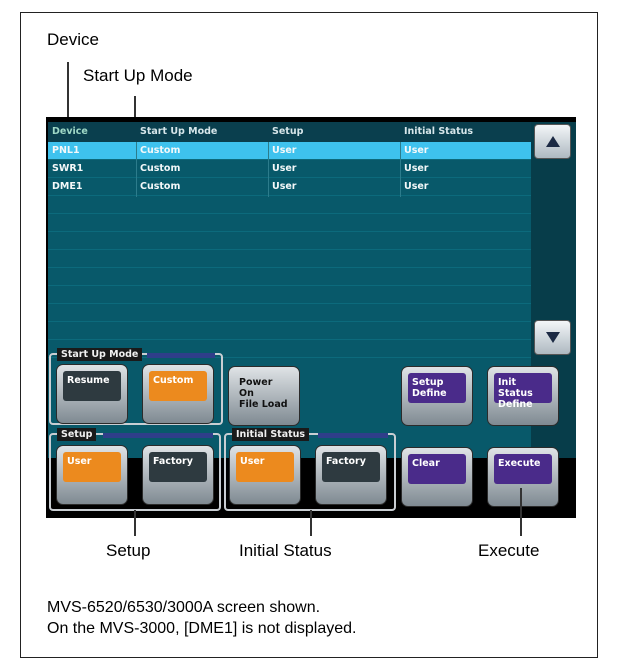 Image resolution: width=617 pixels, height=669 pixels. Describe the element at coordinates (135, 523) in the screenshot. I see `callout-setup-line` at that location.